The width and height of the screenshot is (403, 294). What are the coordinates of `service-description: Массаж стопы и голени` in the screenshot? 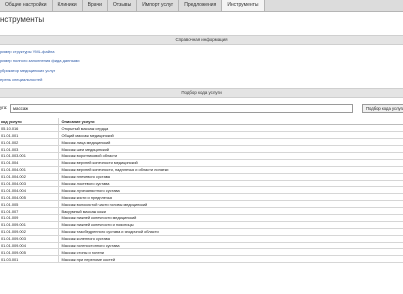 It's located at (230, 252).